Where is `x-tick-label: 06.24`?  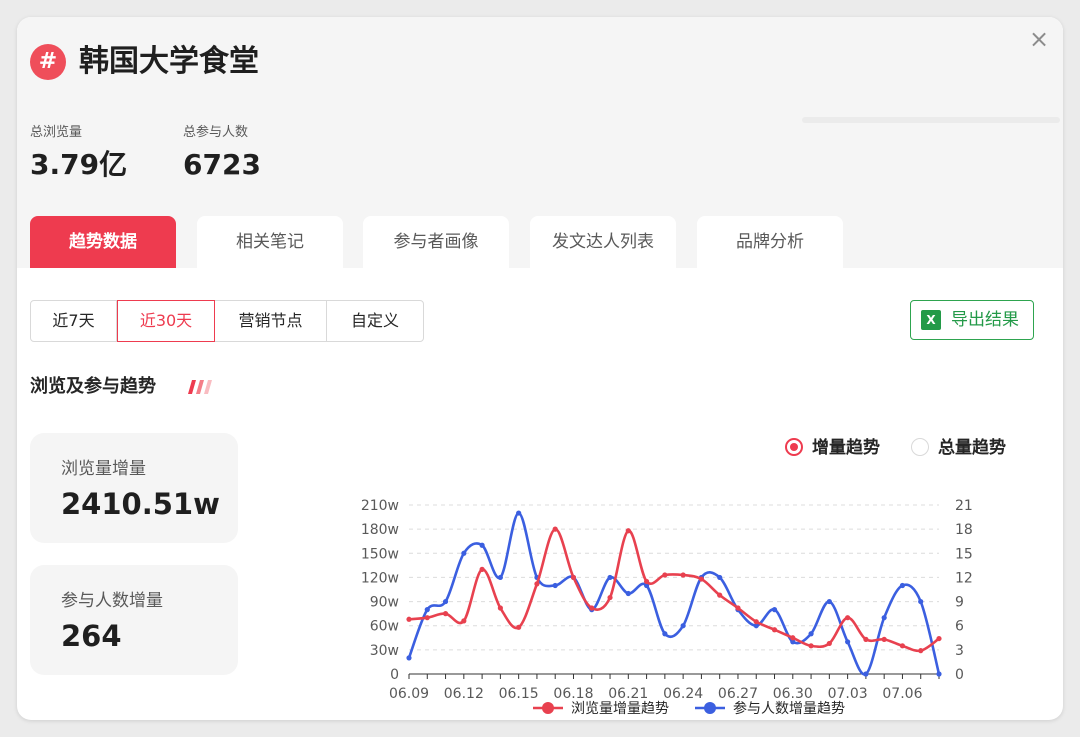 x-tick-label: 06.24 is located at coordinates (683, 694).